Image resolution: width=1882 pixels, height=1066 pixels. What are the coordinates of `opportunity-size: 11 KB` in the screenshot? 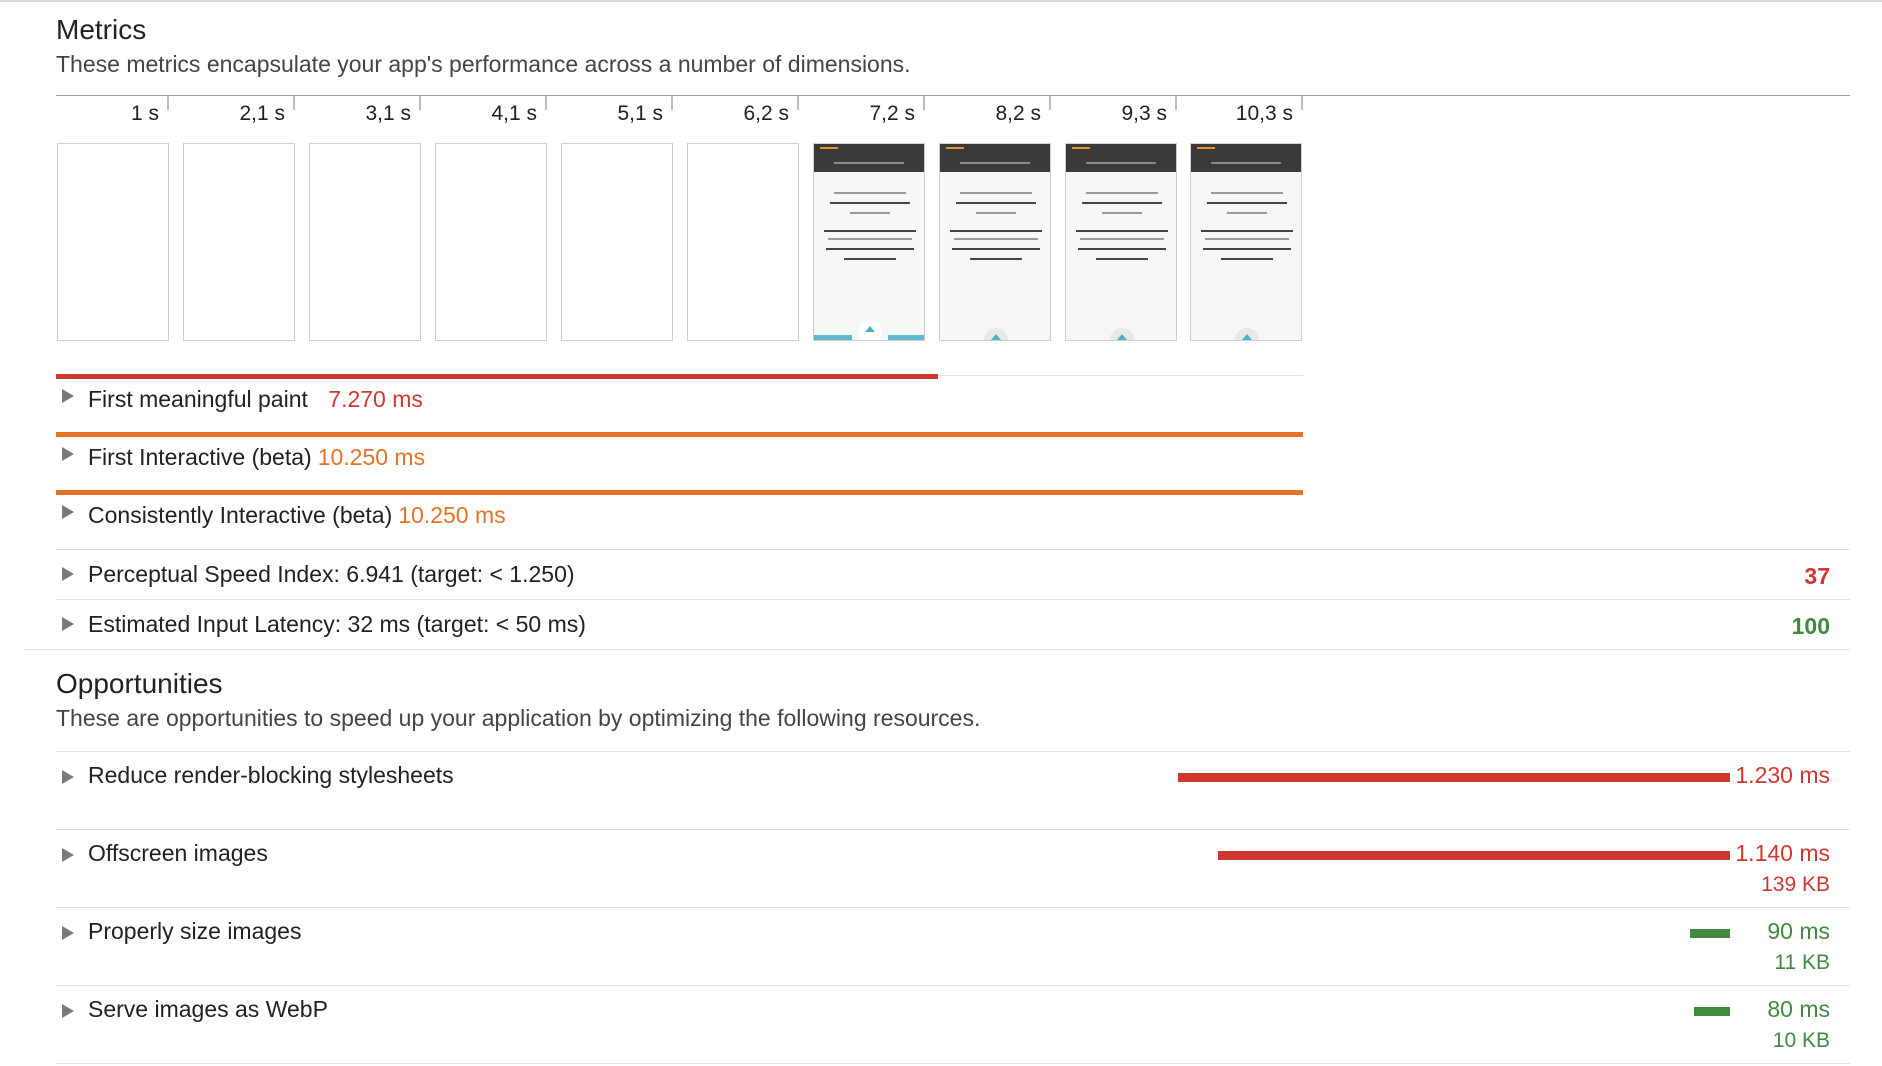 It's located at (1802, 962).